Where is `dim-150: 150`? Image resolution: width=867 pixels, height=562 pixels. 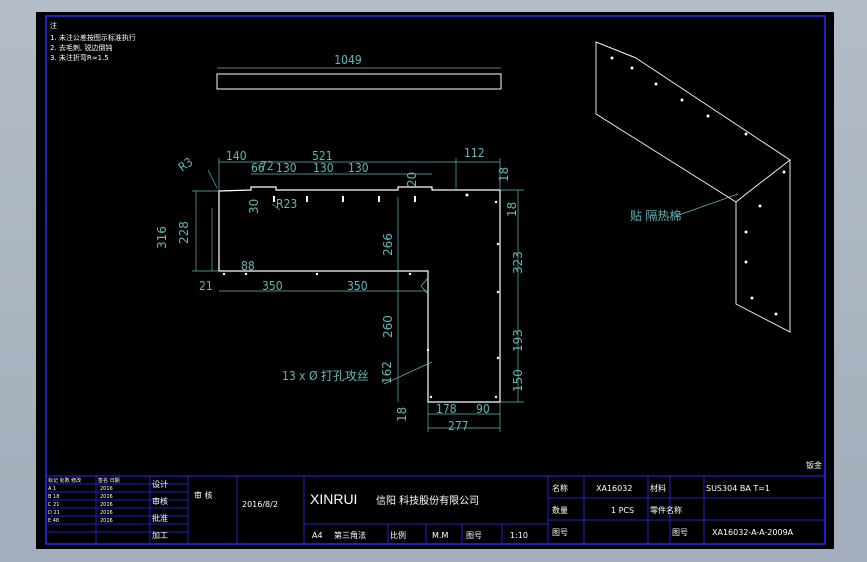
dim-150: 150 is located at coordinates (518, 380).